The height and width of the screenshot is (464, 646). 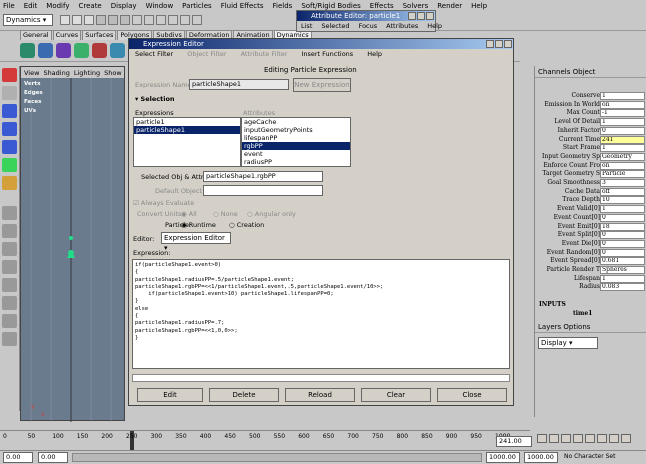 What do you see at coordinates (622, 139) in the screenshot?
I see `channel-value: 241` at bounding box center [622, 139].